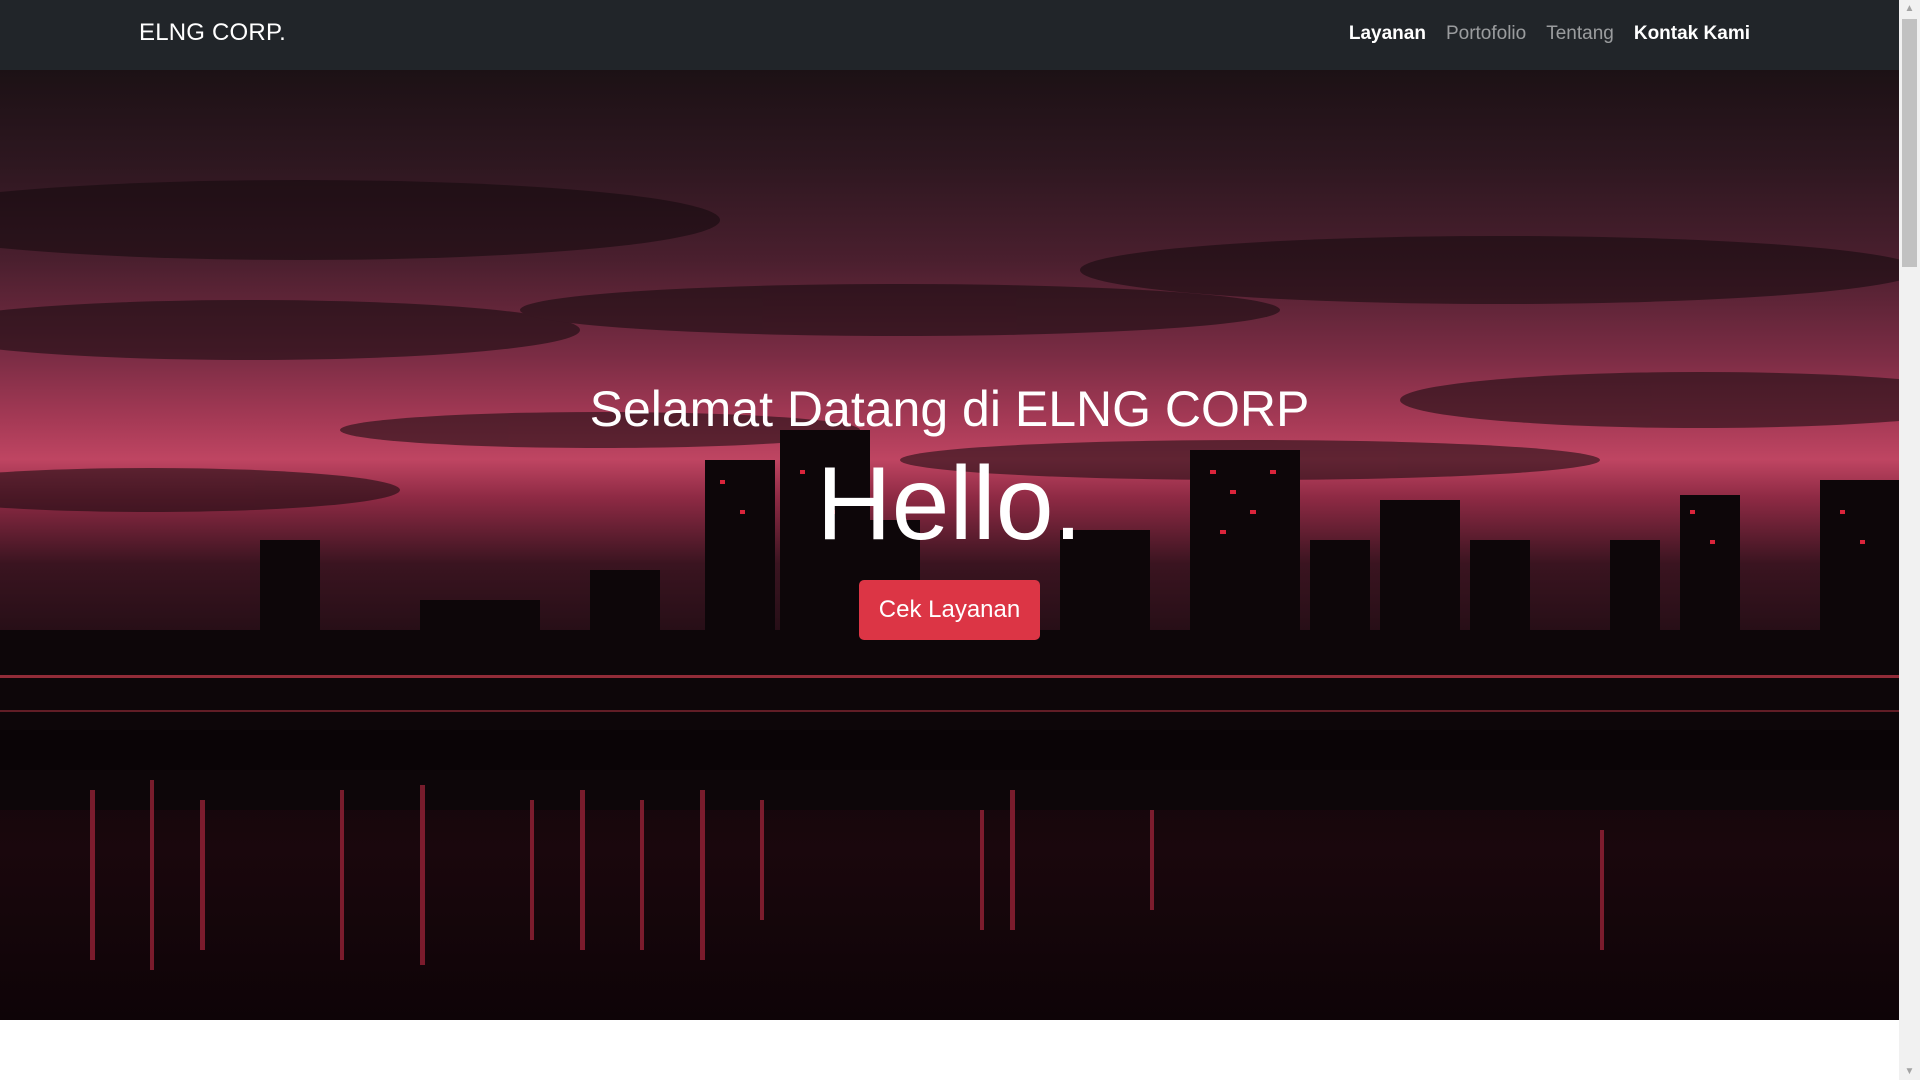 The height and width of the screenshot is (1080, 1920). I want to click on hero-subtitle: Selamat Datang di ELNG CORP, so click(949, 409).